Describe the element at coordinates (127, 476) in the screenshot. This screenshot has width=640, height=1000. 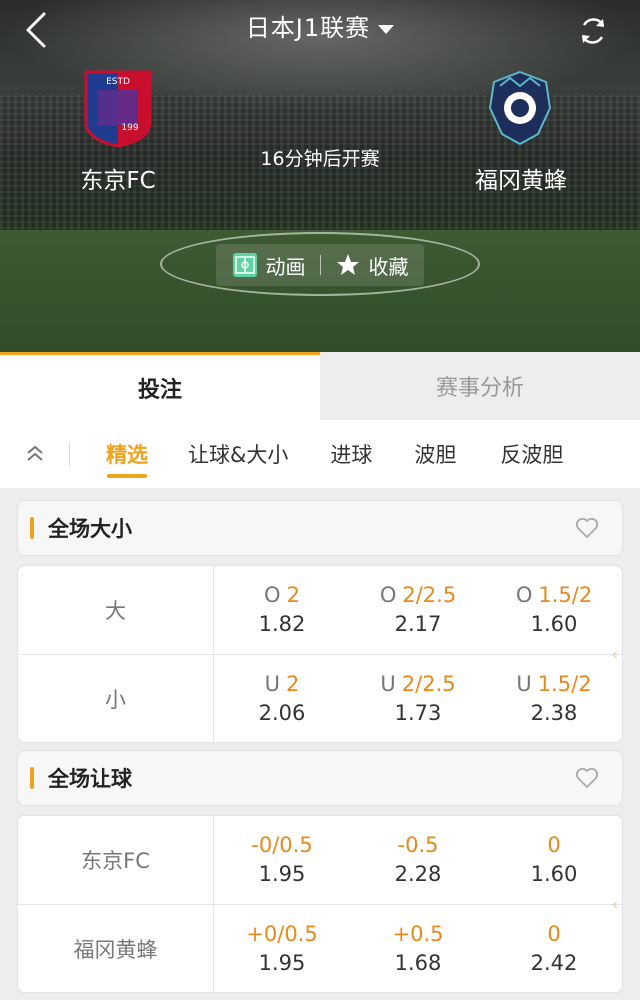
I see `active-tab-indicator` at that location.